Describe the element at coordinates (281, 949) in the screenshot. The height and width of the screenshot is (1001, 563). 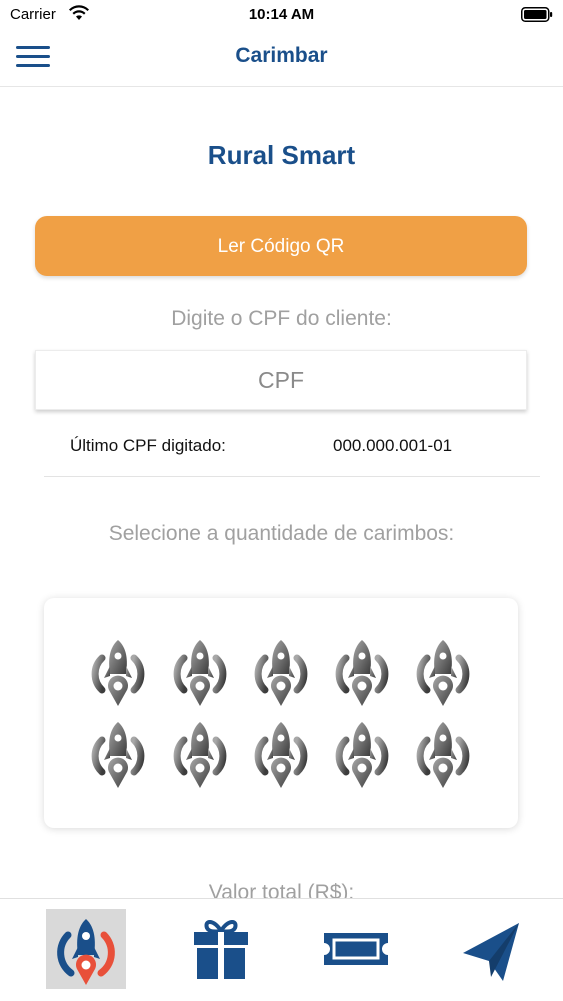
I see `tab-bar` at that location.